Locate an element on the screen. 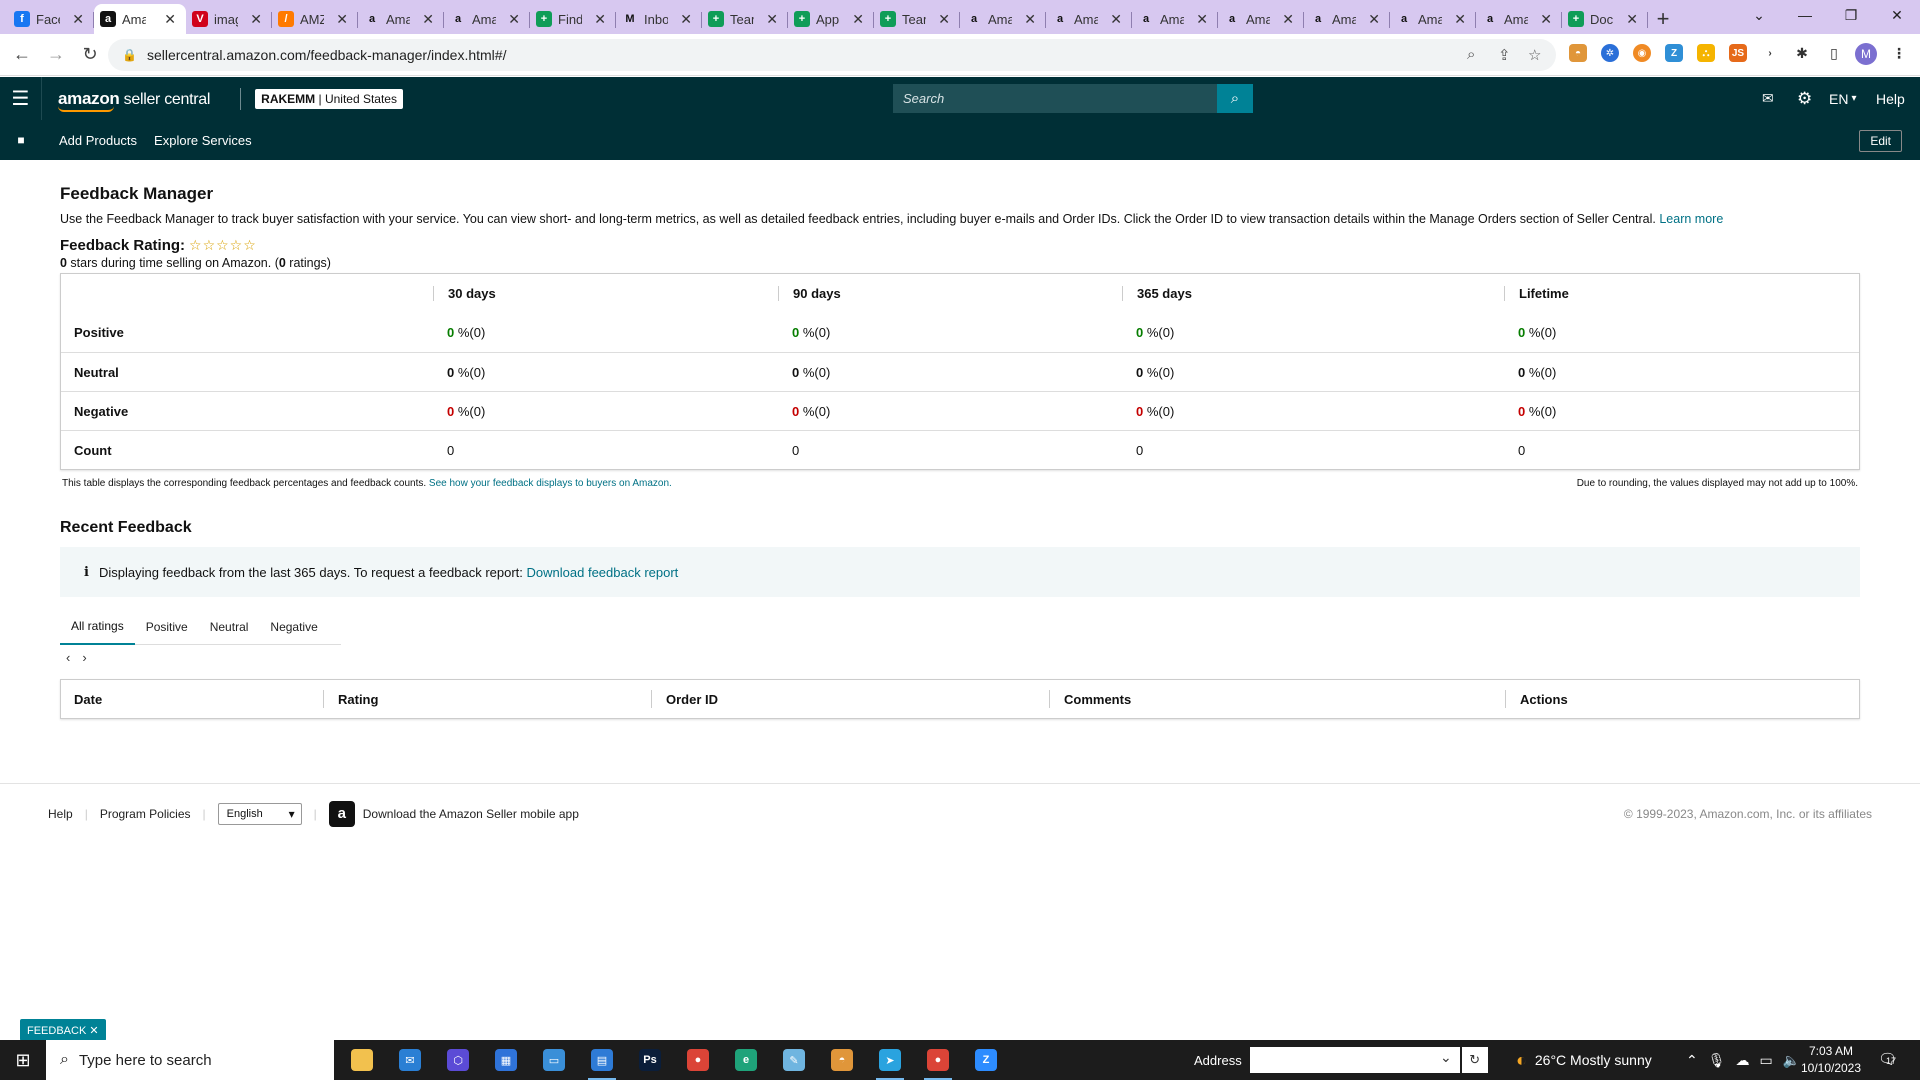  column-header-comments: Comments is located at coordinates (1277, 699).